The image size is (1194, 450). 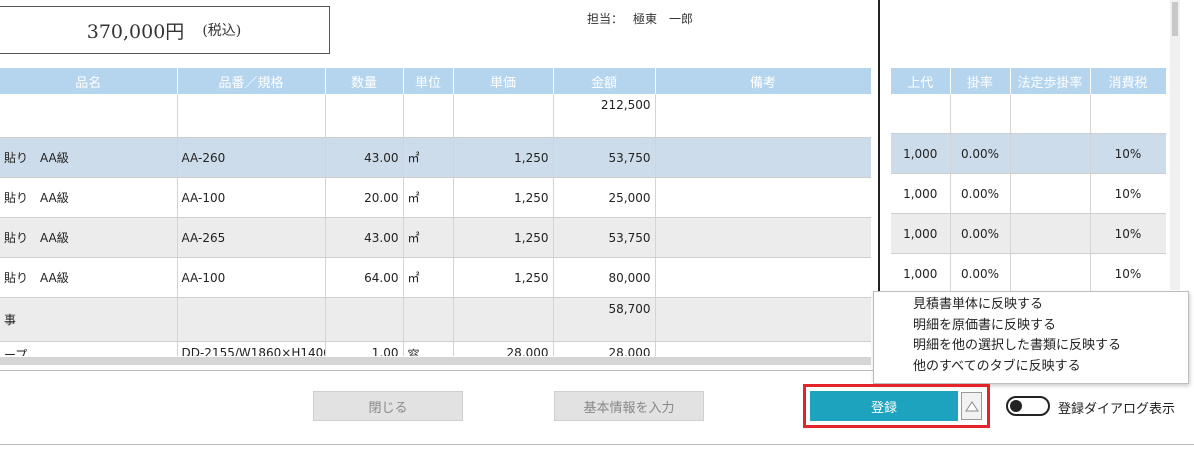 What do you see at coordinates (1031, 326) in the screenshot?
I see `menu-item-reflect-cost-sheet: 明細を原価書に反映する` at bounding box center [1031, 326].